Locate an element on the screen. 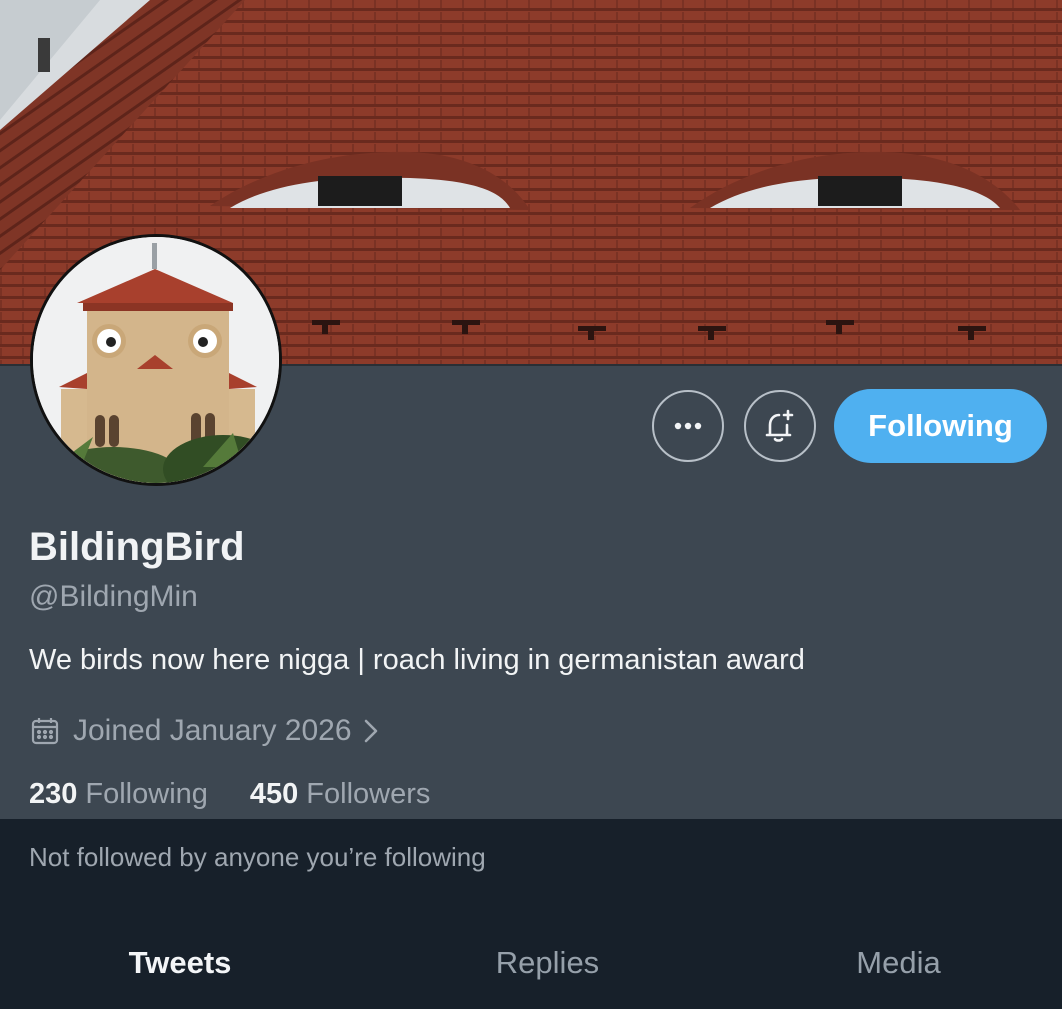  tab-replies: Replies is located at coordinates (547, 977).